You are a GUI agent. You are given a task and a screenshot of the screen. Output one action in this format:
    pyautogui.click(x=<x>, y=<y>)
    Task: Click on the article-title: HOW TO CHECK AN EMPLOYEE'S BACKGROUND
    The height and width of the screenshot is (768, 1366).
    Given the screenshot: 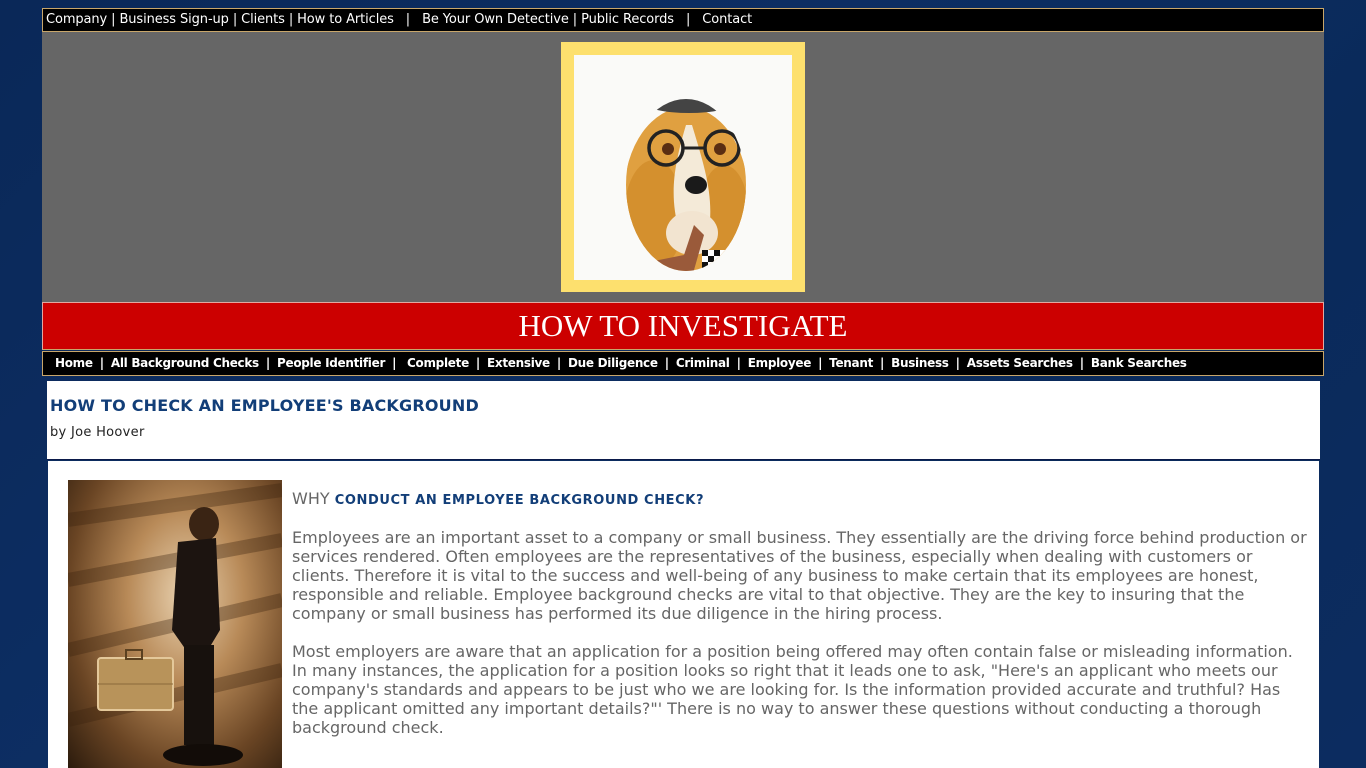 What is the action you would take?
    pyautogui.click(x=264, y=405)
    